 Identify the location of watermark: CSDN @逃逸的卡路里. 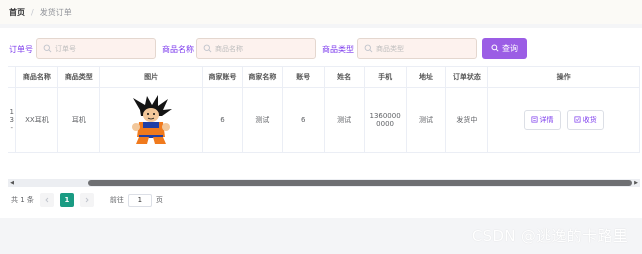
(549, 236).